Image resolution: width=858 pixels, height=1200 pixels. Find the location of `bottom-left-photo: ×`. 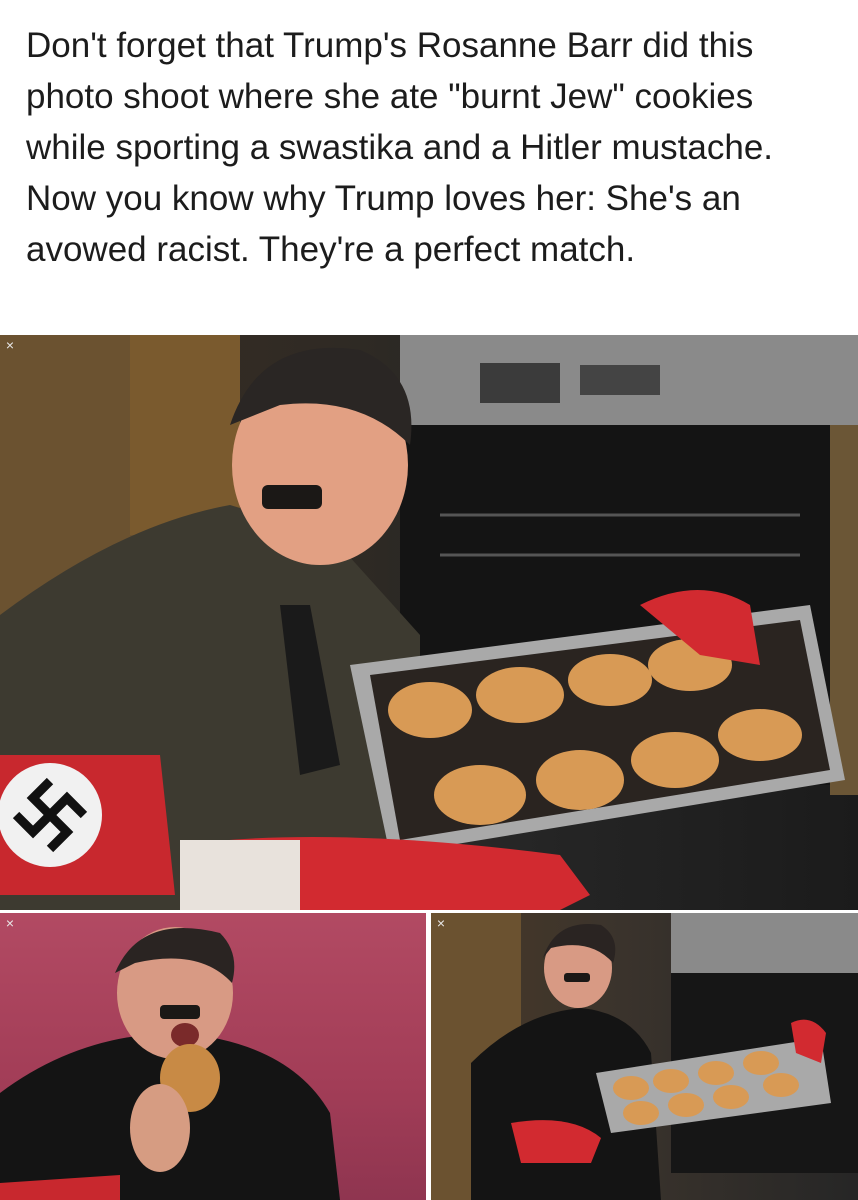

bottom-left-photo: × is located at coordinates (213, 1056).